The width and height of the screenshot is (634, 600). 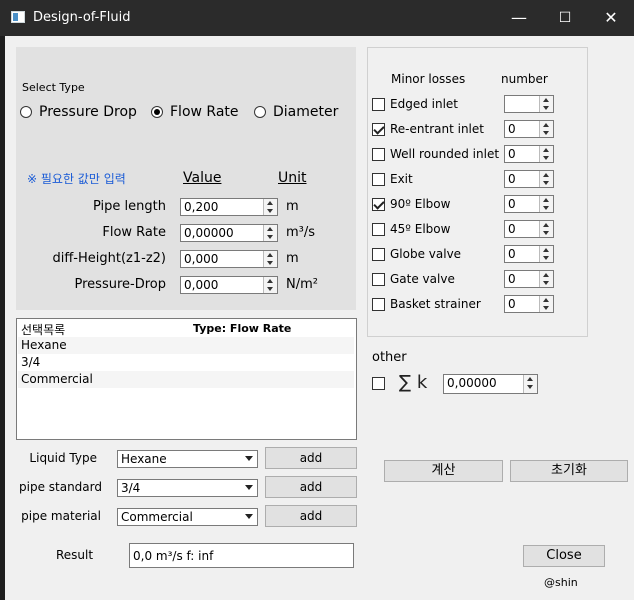 What do you see at coordinates (18, 17) in the screenshot?
I see `app-icon` at bounding box center [18, 17].